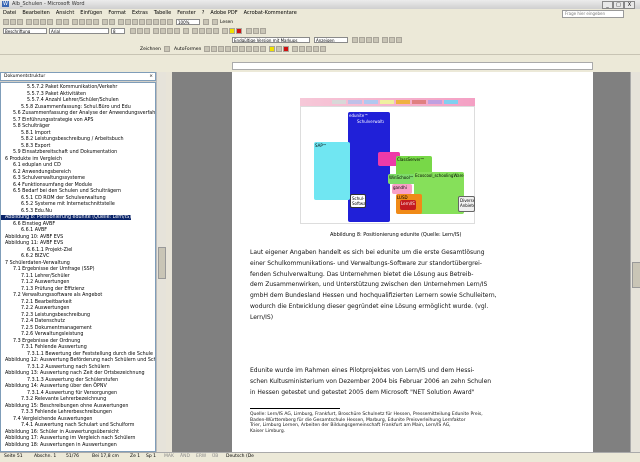 This screenshot has height=462, width=640. I want to click on read-icon, so click(215, 22).